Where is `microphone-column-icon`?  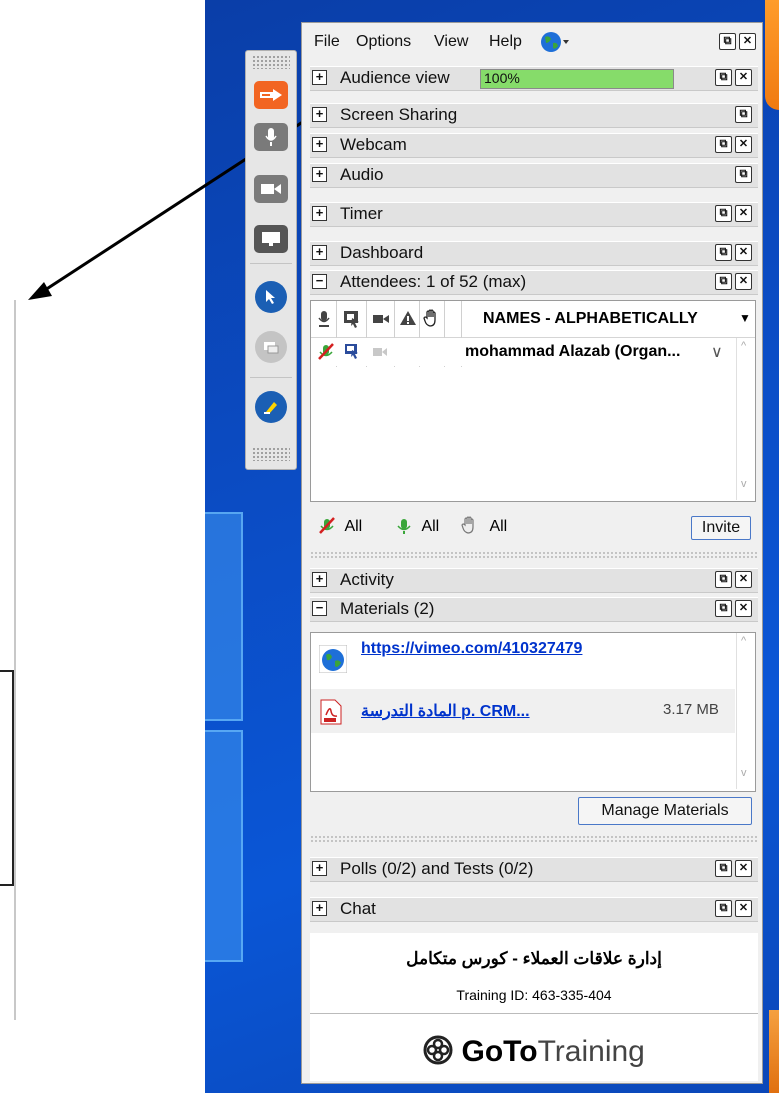
microphone-column-icon is located at coordinates (324, 319).